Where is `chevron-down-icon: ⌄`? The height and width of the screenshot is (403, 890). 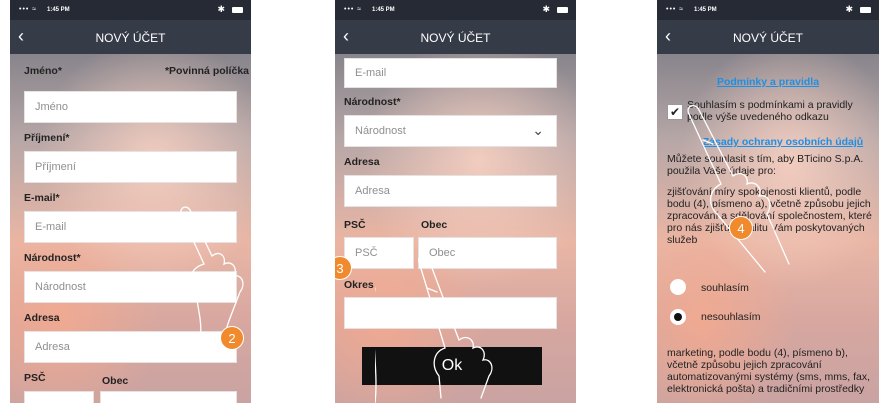 chevron-down-icon: ⌄ is located at coordinates (538, 130).